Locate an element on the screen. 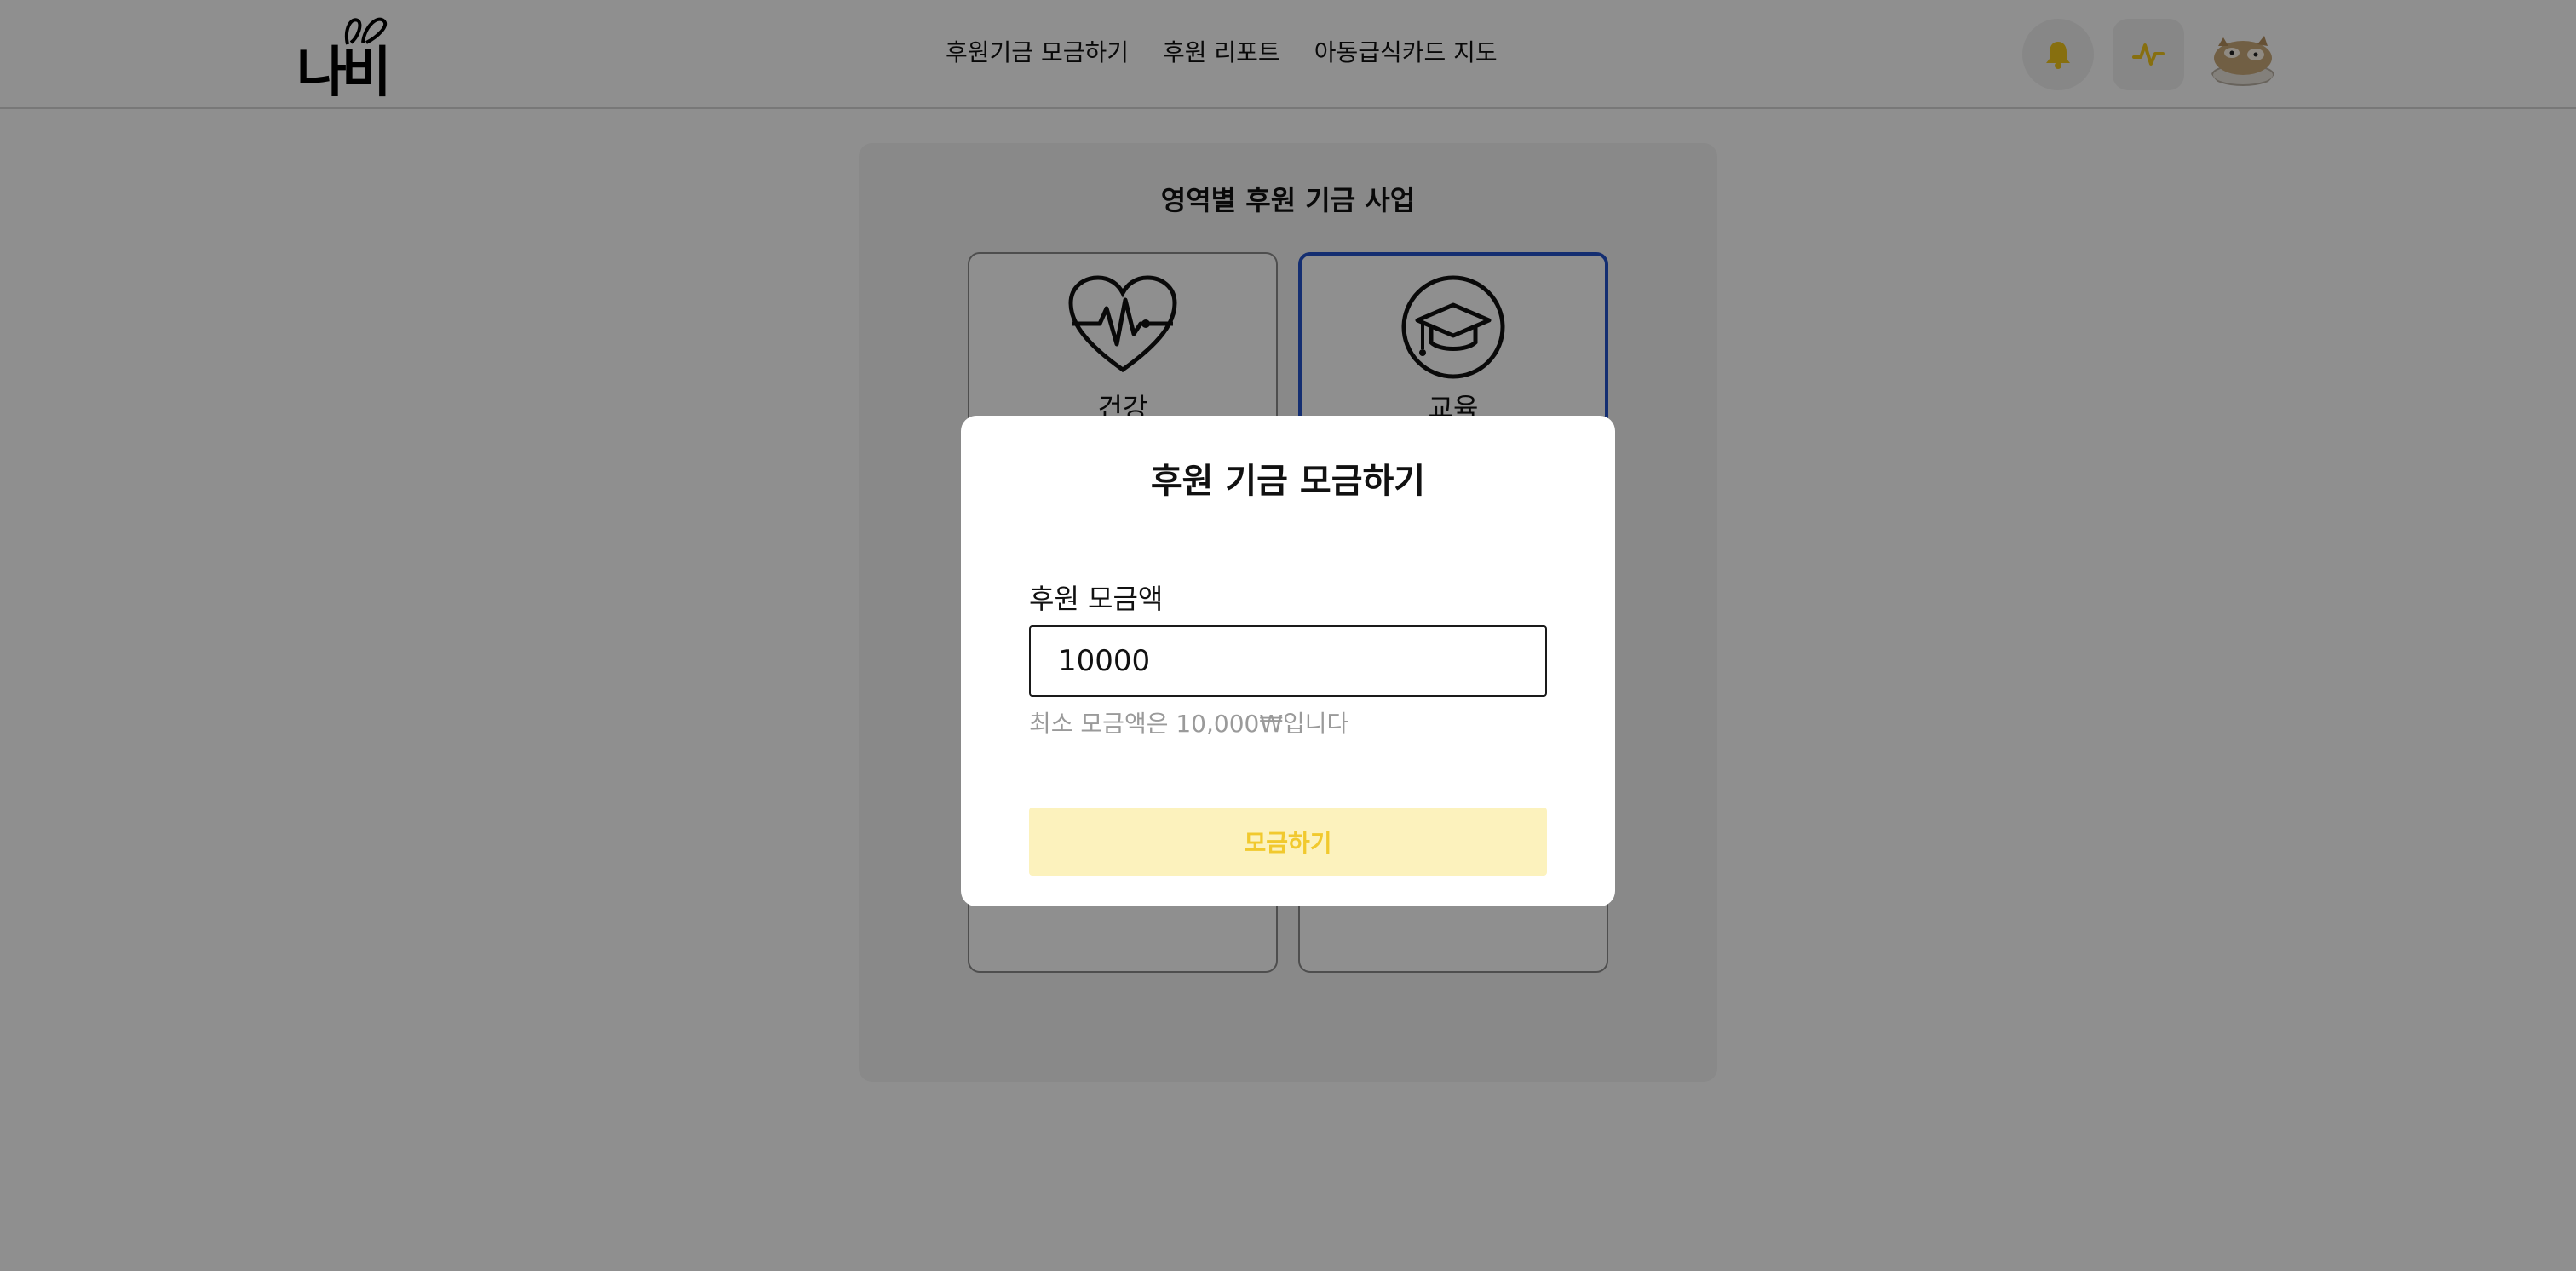 The width and height of the screenshot is (2576, 1271). submit-fundraising-button: 모금하기 is located at coordinates (1288, 842).